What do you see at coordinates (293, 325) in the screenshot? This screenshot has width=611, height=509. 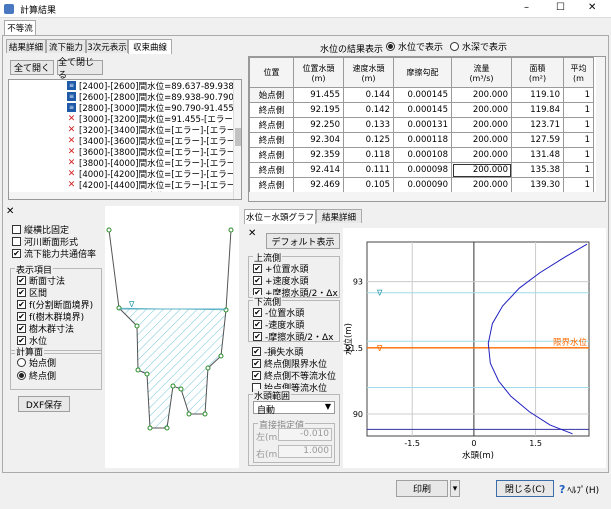 I see `option-checkbox: ✔ -速度水頭` at bounding box center [293, 325].